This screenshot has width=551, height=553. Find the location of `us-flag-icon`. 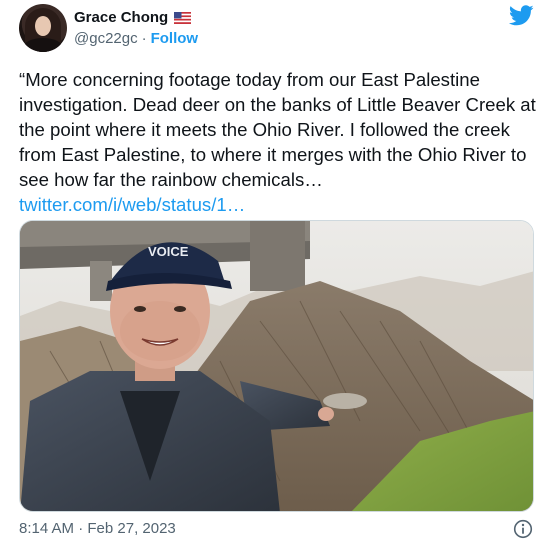

us-flag-icon is located at coordinates (183, 18).